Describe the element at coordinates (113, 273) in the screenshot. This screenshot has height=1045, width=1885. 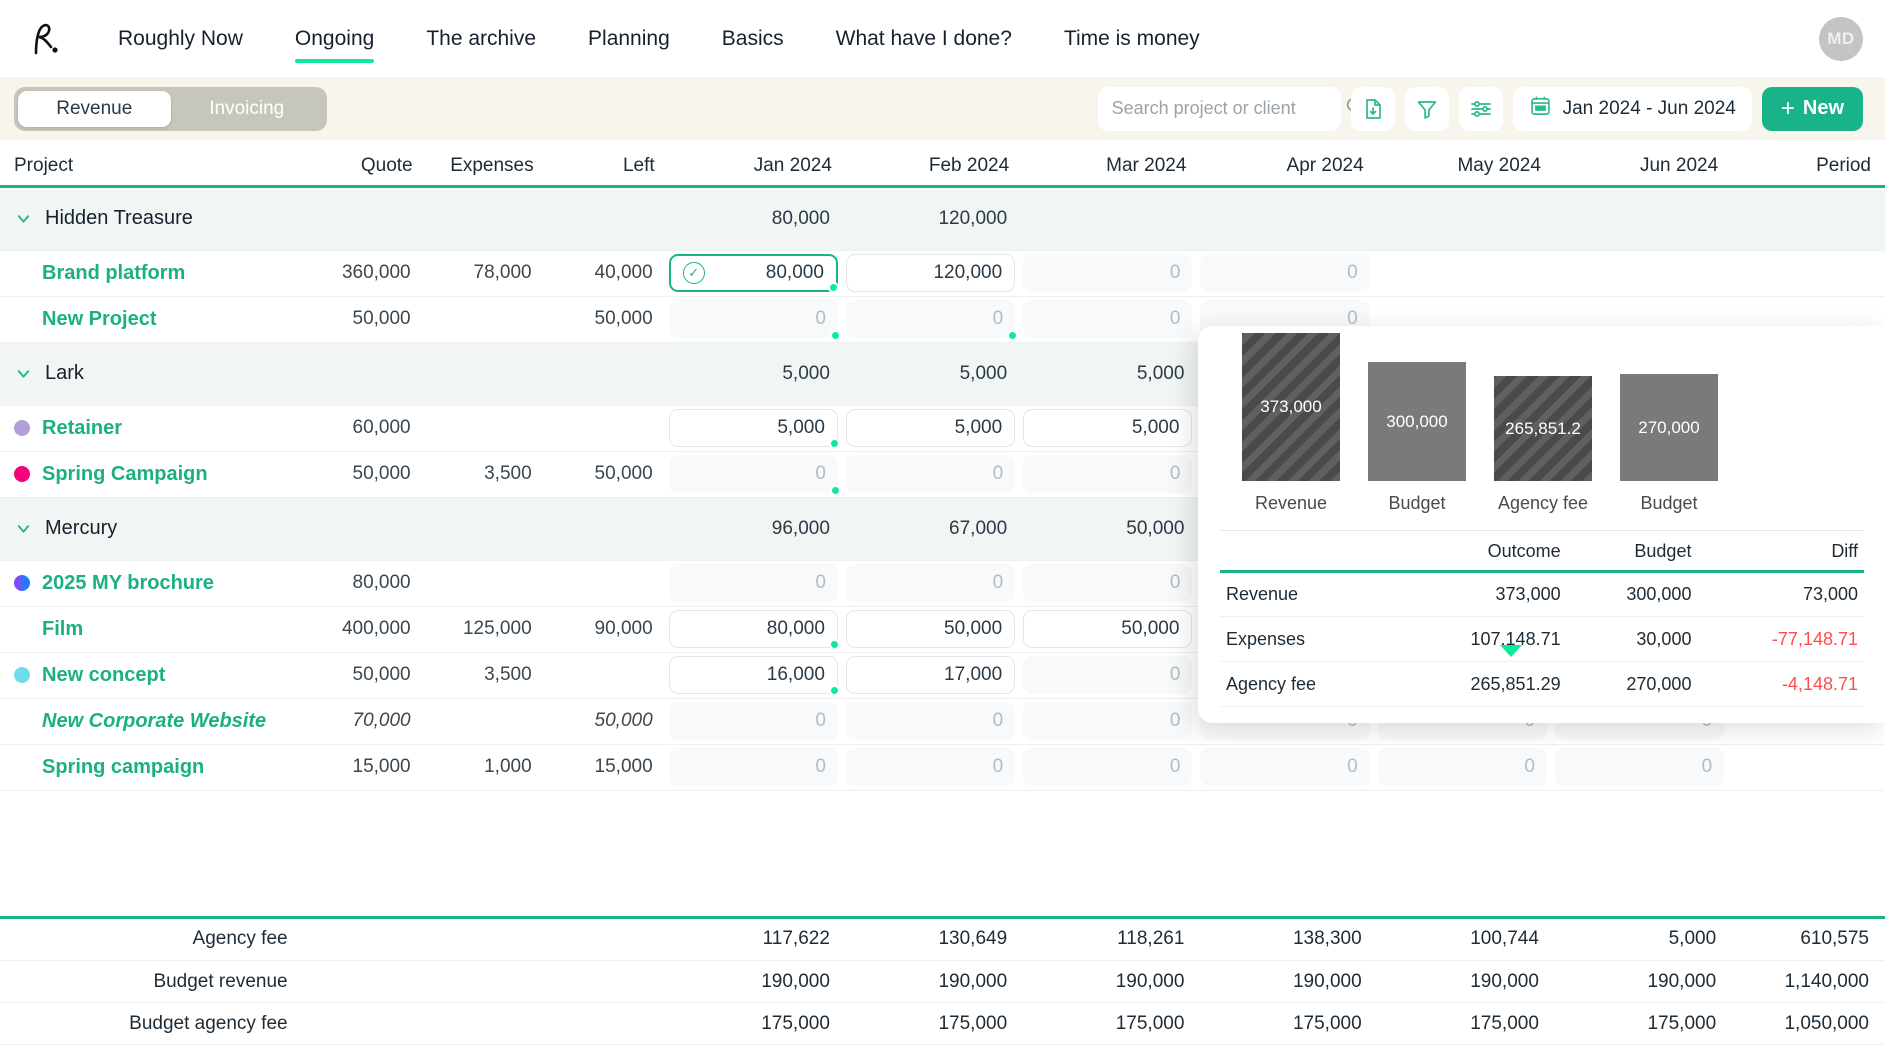
I see `project-name: Brand platform` at that location.